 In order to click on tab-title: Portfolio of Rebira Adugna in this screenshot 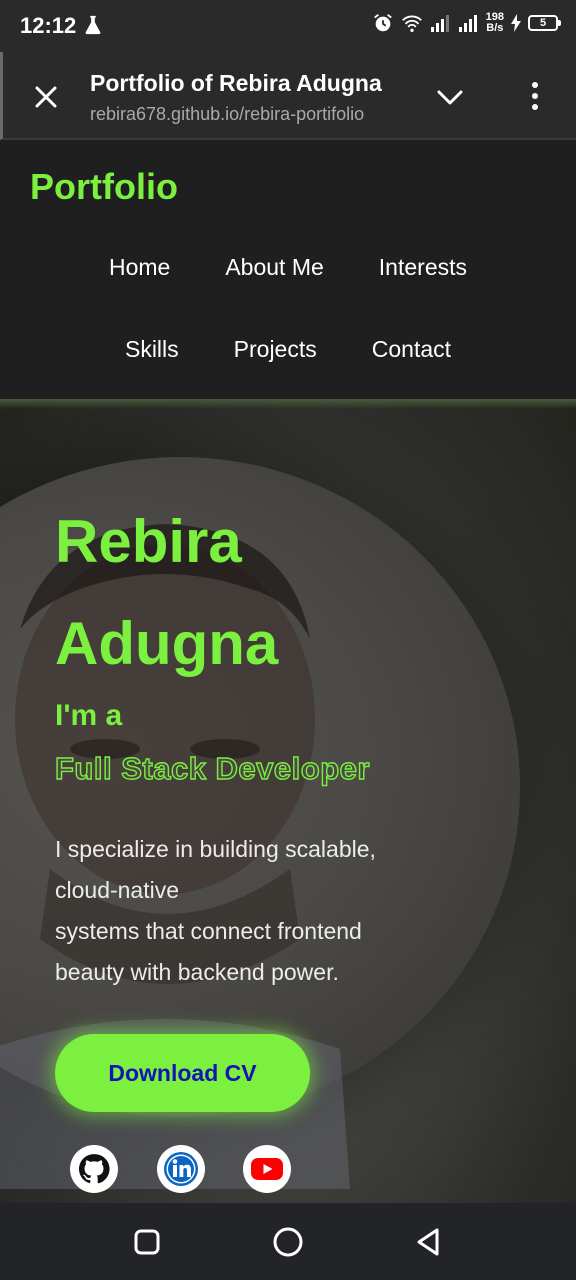, I will do `click(236, 83)`.